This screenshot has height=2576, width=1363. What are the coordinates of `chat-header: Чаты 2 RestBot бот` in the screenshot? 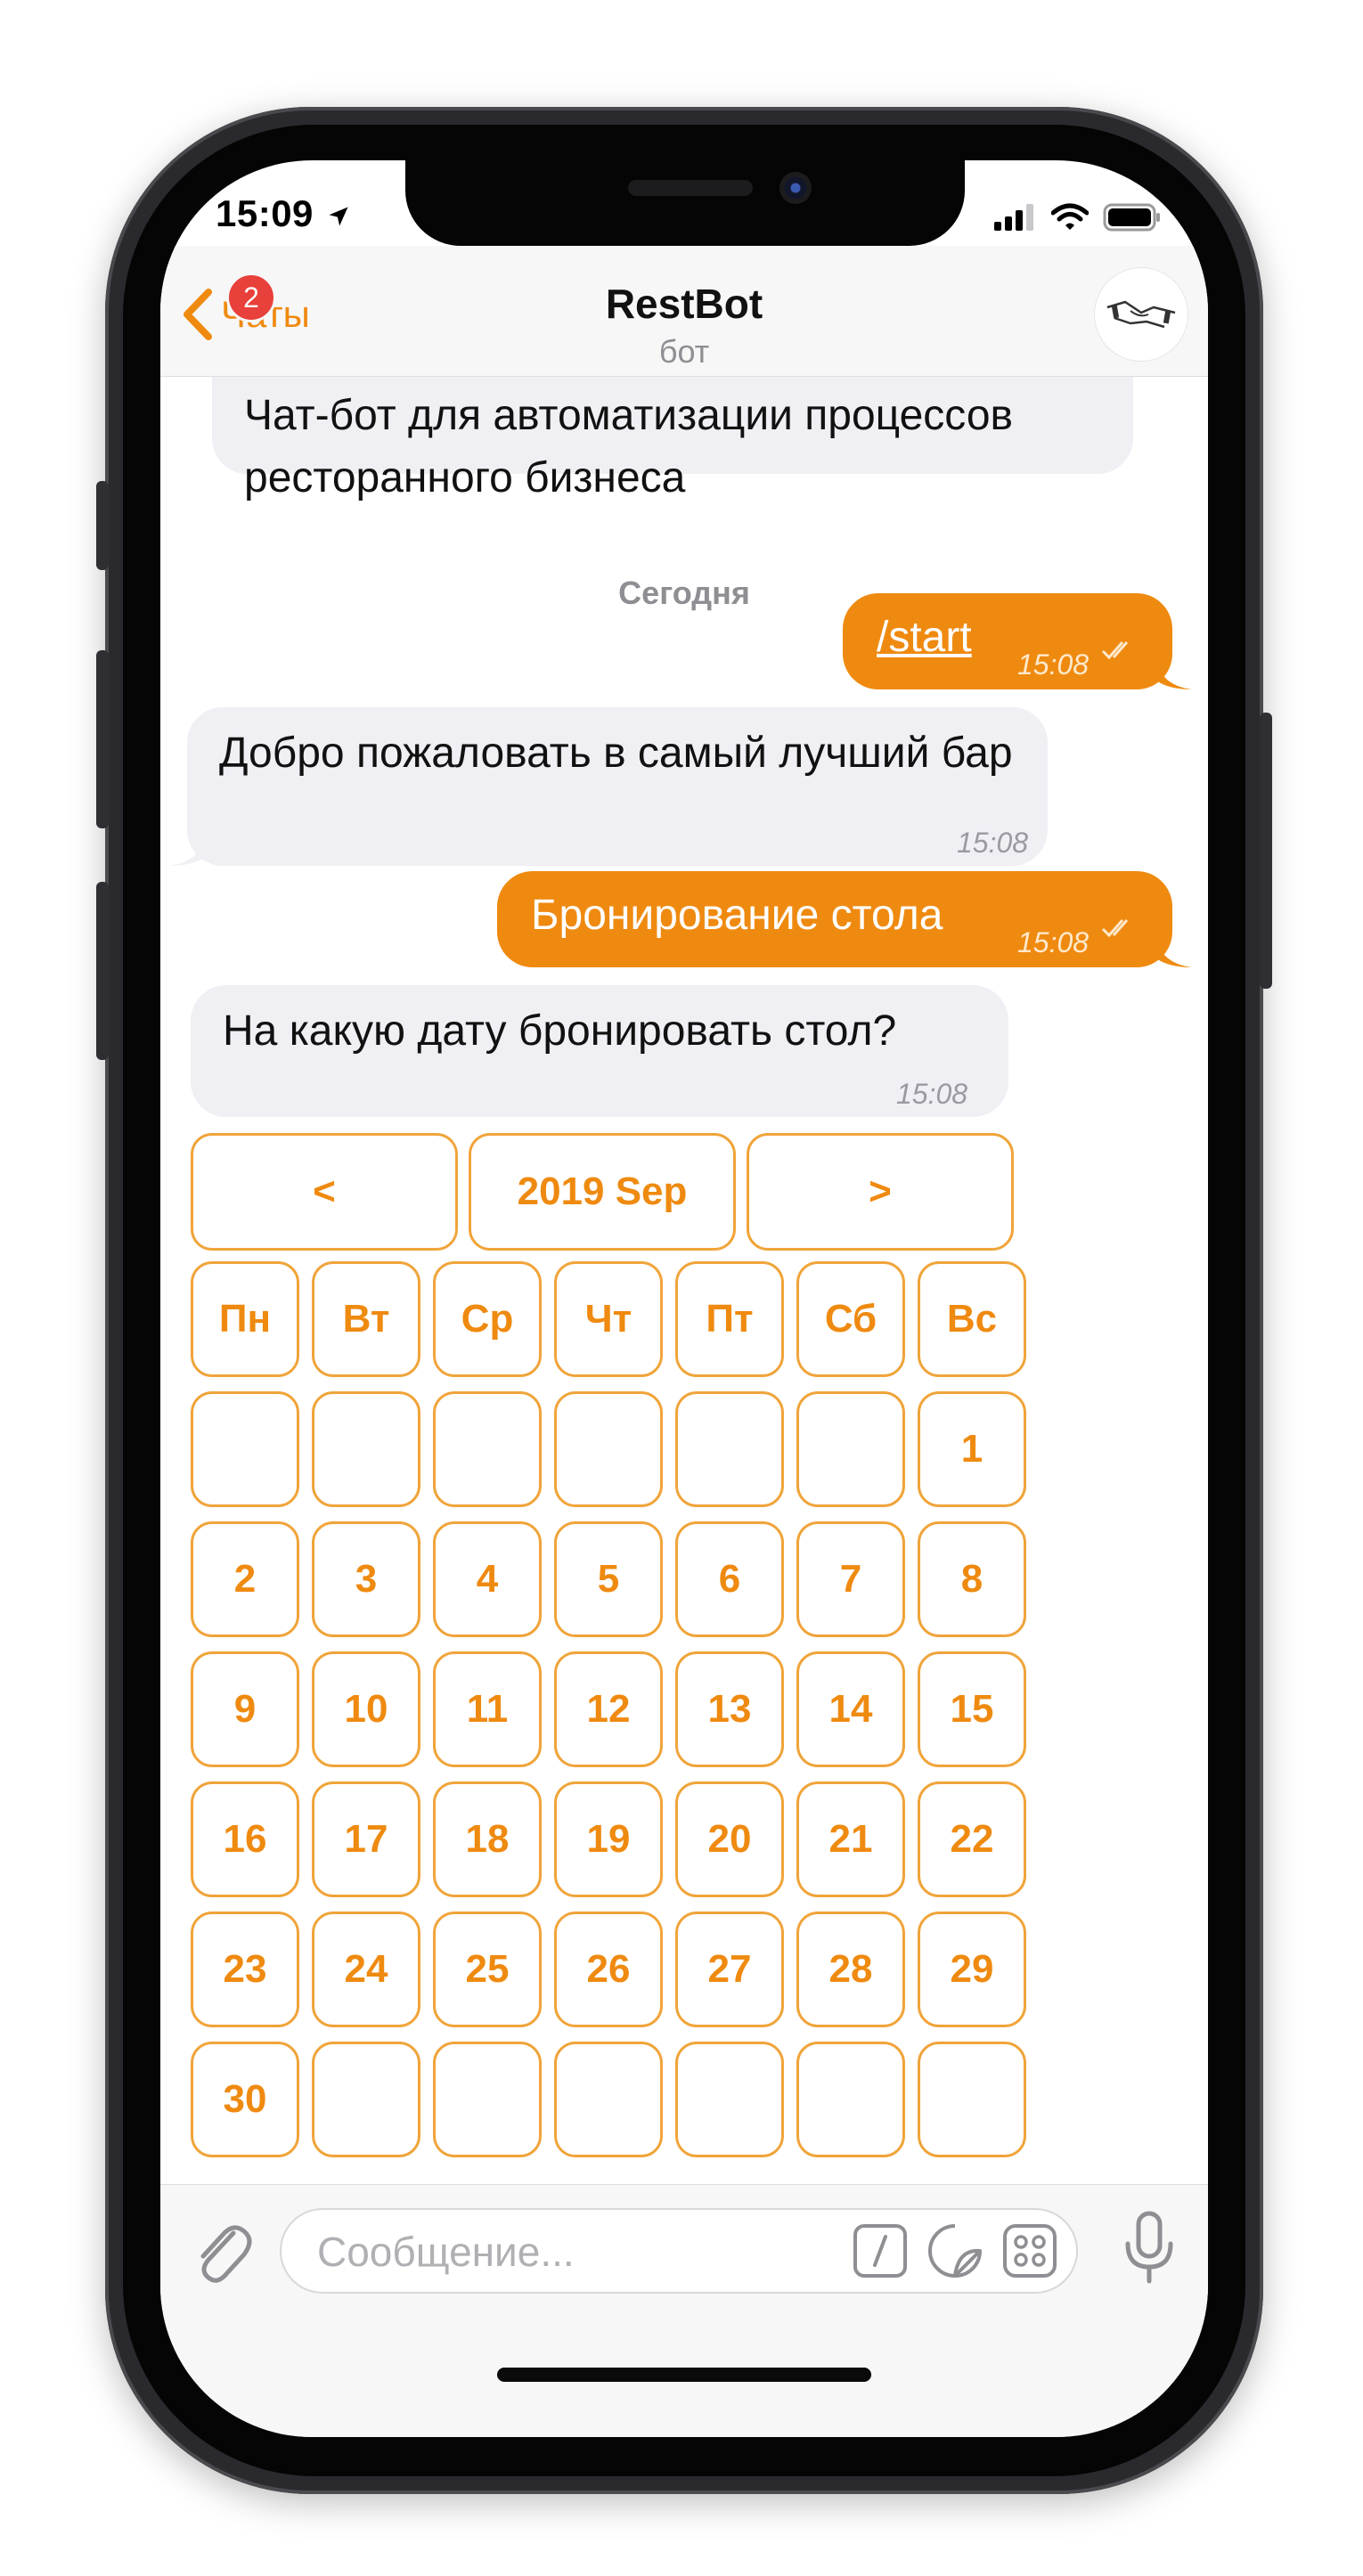 It's located at (684, 311).